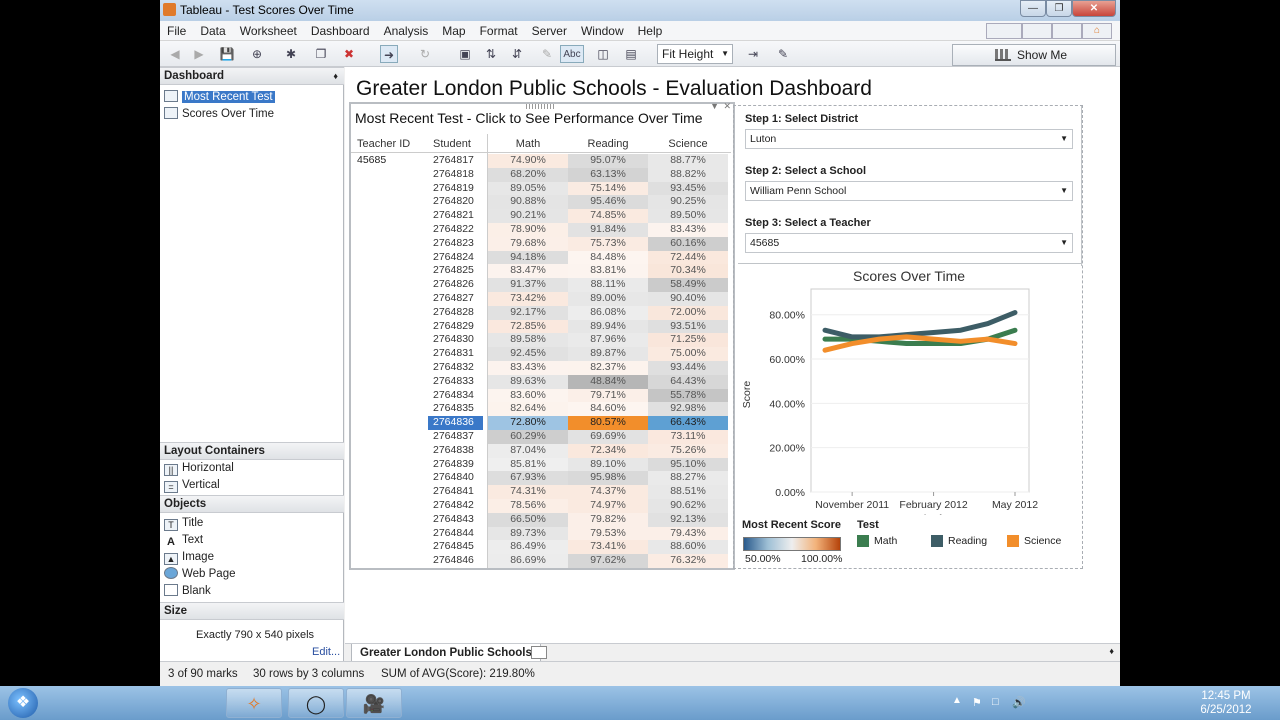  Describe the element at coordinates (608, 285) in the screenshot. I see `reading-cell: 88.11%` at that location.